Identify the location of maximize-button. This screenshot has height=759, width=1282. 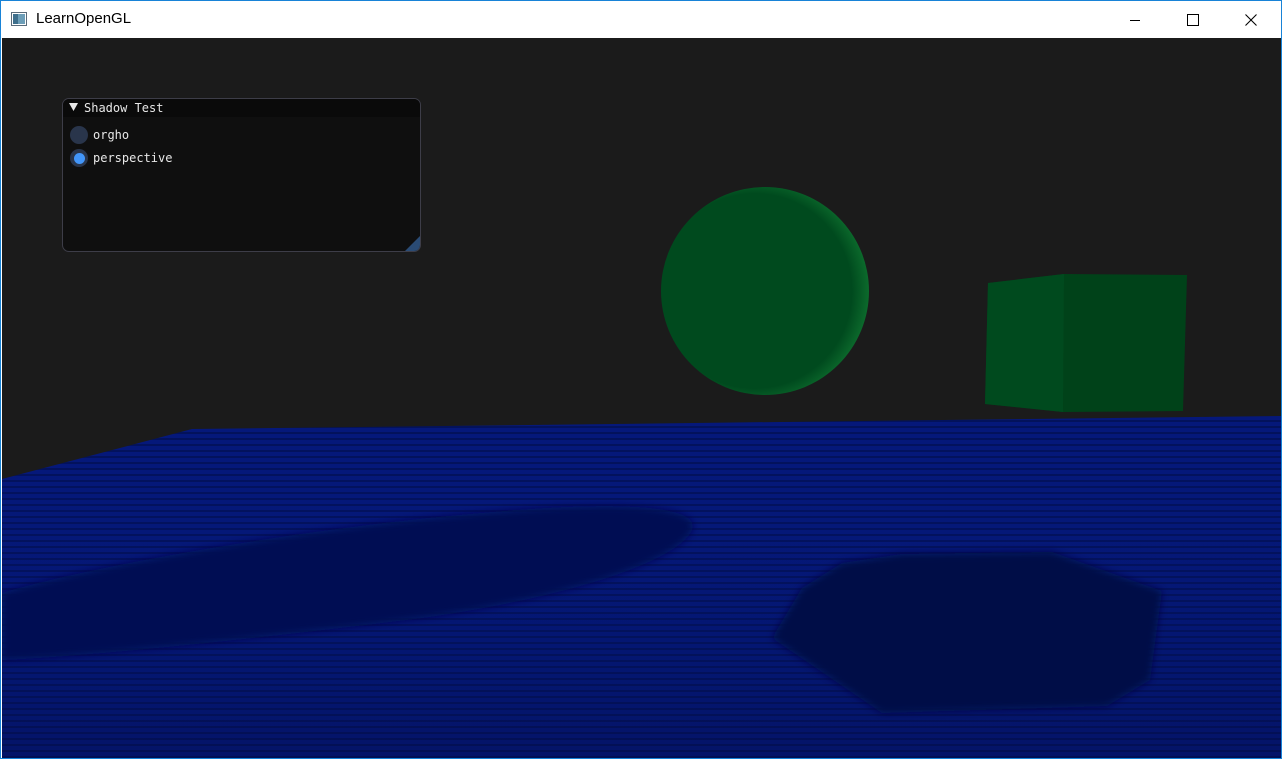
(1193, 19).